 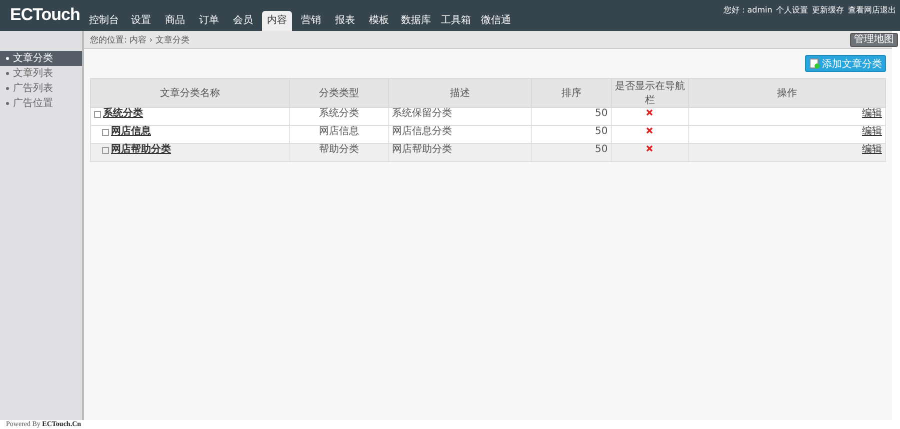 I want to click on column-header: 描述, so click(x=460, y=93).